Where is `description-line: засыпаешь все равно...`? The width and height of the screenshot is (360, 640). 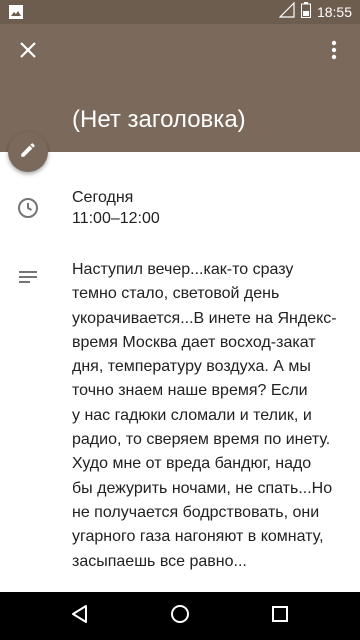 description-line: засыпаешь все равно... is located at coordinates (159, 561).